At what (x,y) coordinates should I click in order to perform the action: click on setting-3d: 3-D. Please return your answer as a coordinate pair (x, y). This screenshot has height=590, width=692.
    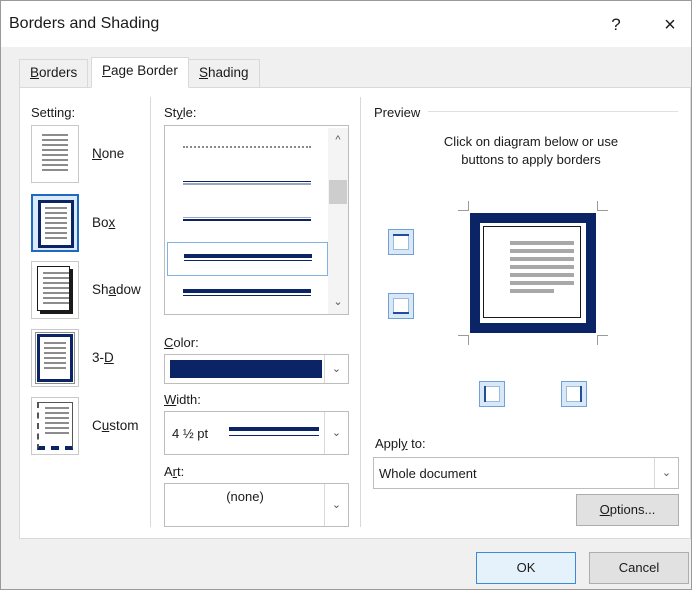
    Looking at the image, I should click on (96, 359).